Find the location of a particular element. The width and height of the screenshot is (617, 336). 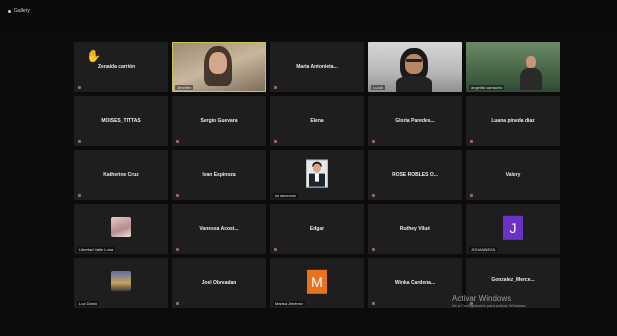

participant-name: Ivan Espinoza is located at coordinates (219, 175).